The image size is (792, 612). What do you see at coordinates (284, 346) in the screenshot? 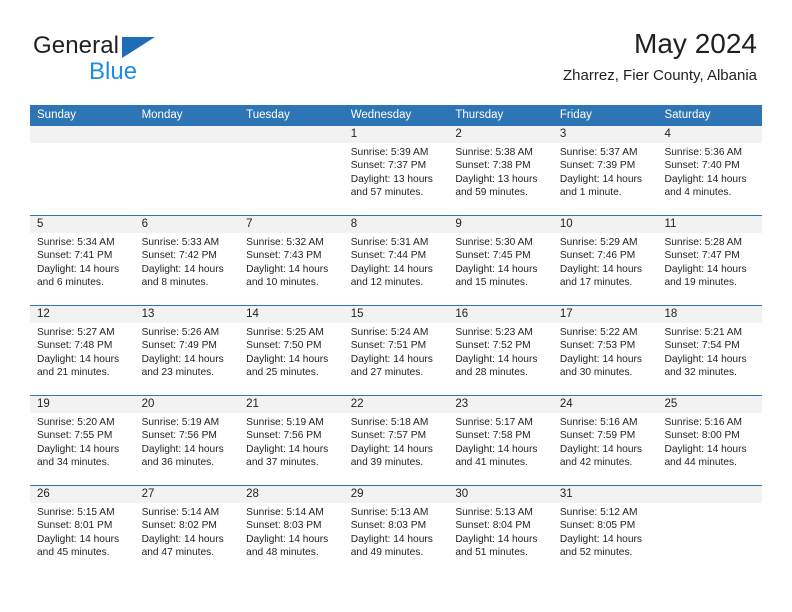
I see `sunset-text: Sunset: 7:50 PM` at bounding box center [284, 346].